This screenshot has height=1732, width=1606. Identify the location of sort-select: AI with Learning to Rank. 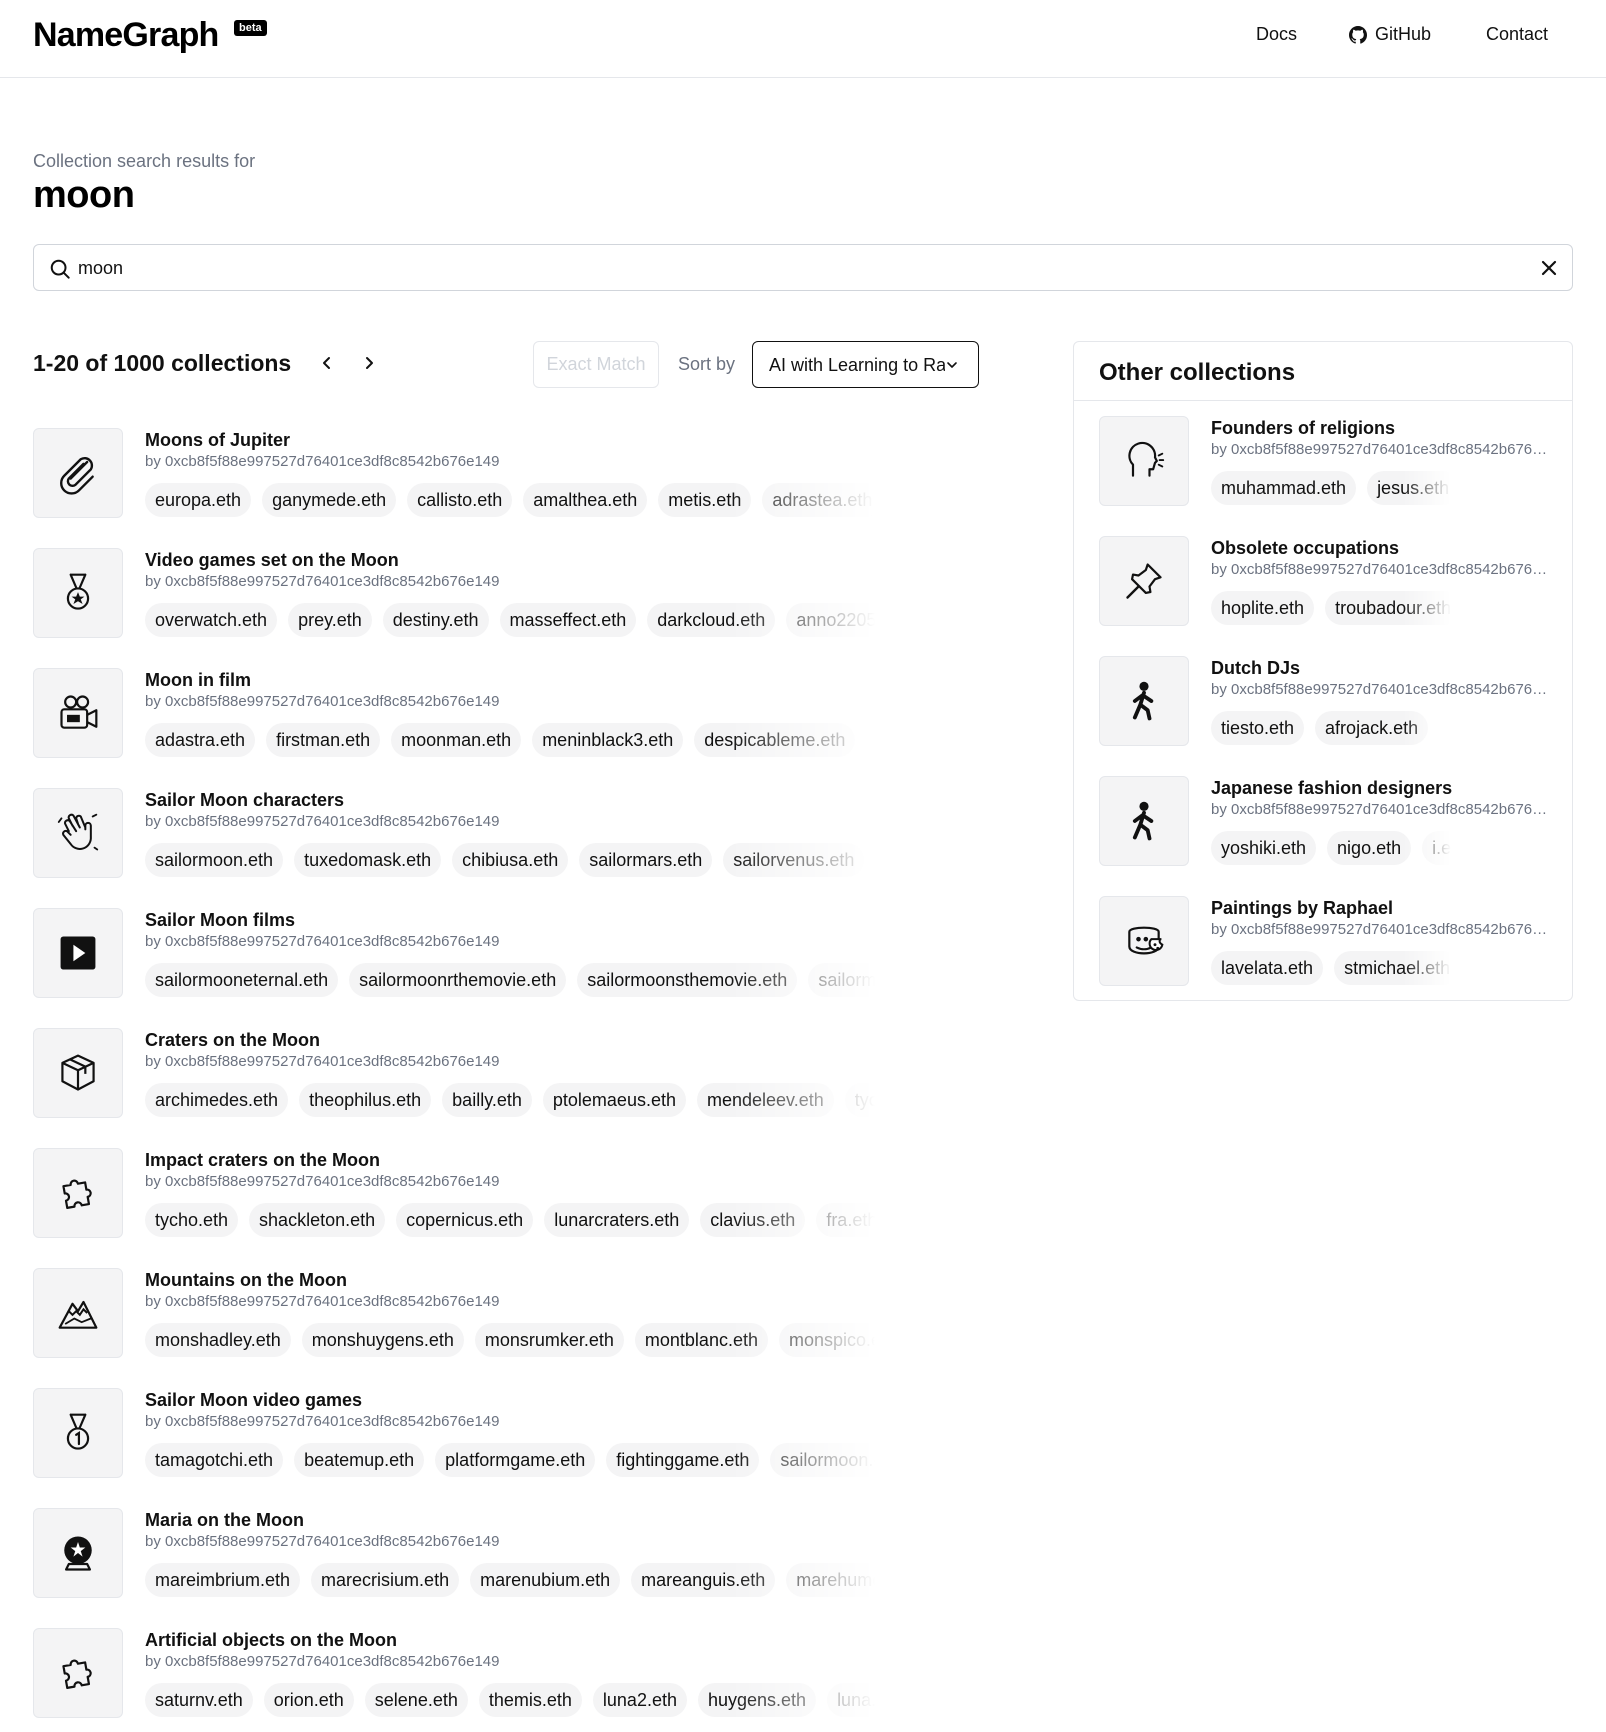
(865, 364).